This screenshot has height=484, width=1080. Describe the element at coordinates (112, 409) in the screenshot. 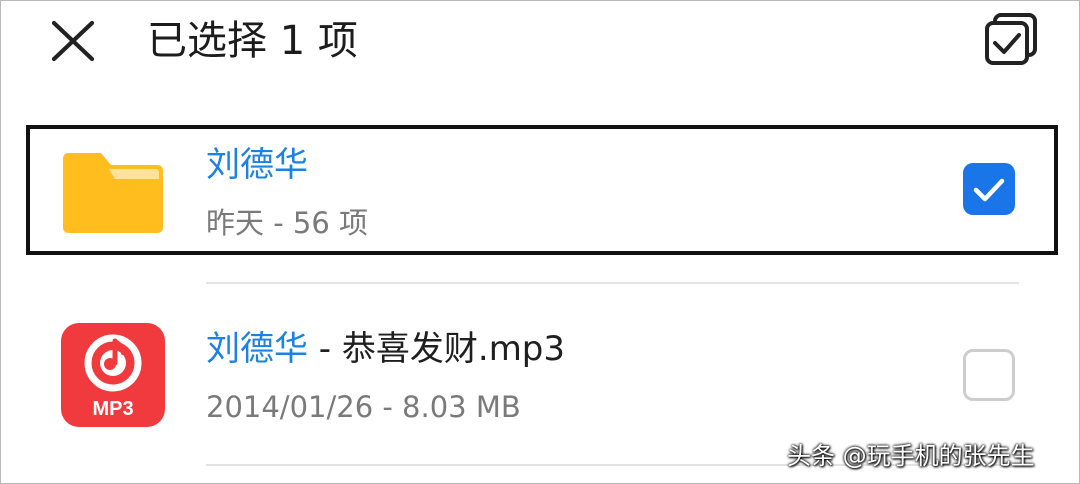

I see `mp3-icon-label: MP3` at that location.